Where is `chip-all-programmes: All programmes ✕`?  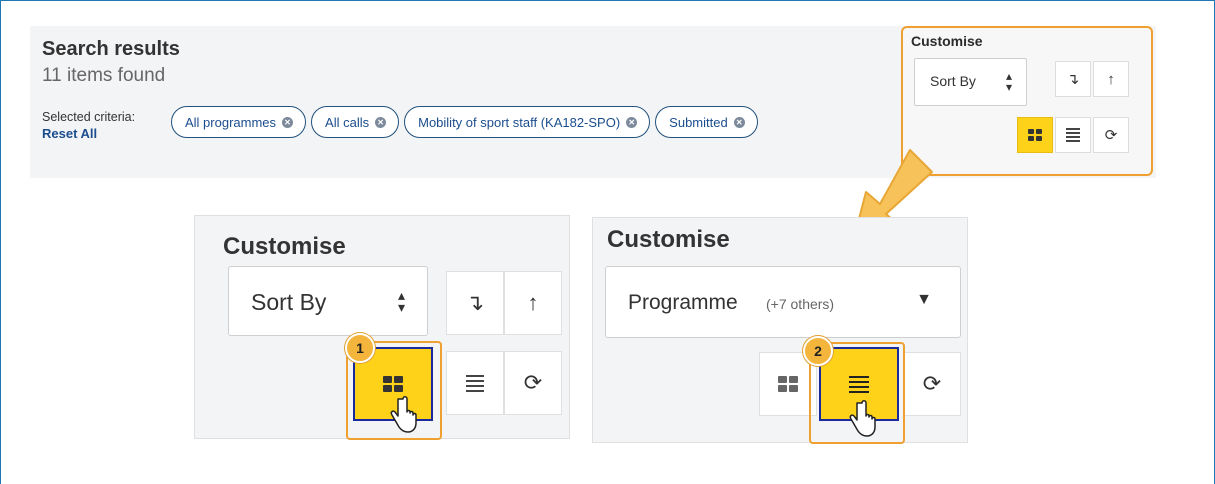 chip-all-programmes: All programmes ✕ is located at coordinates (239, 122).